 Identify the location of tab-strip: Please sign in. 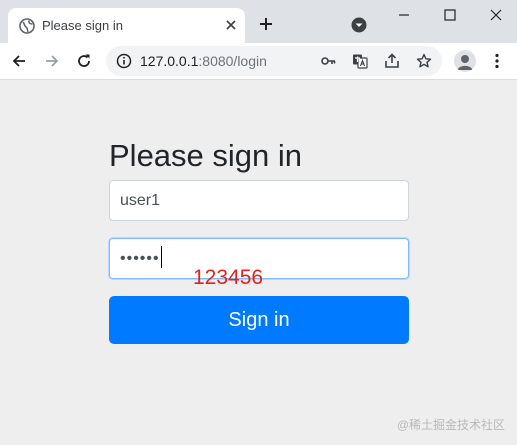
(258, 21).